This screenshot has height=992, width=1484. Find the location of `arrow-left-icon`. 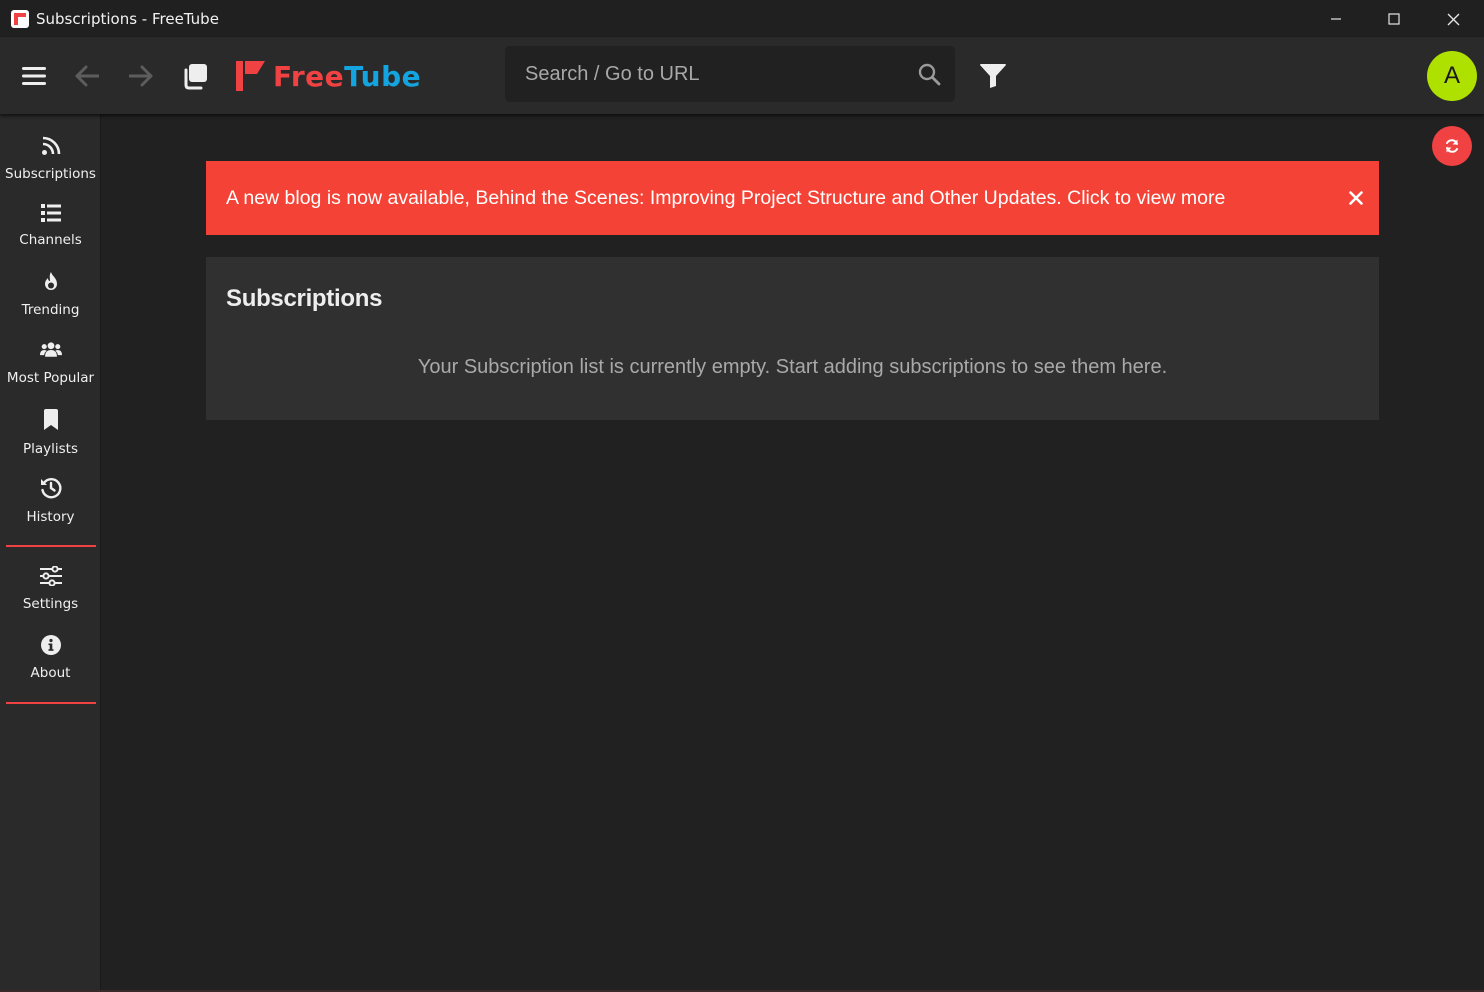

arrow-left-icon is located at coordinates (87, 76).